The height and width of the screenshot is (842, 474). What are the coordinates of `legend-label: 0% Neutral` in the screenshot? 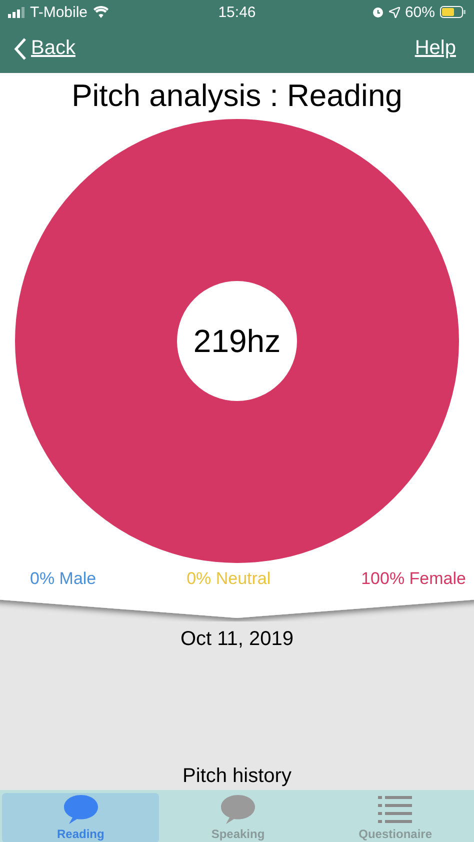 It's located at (228, 579).